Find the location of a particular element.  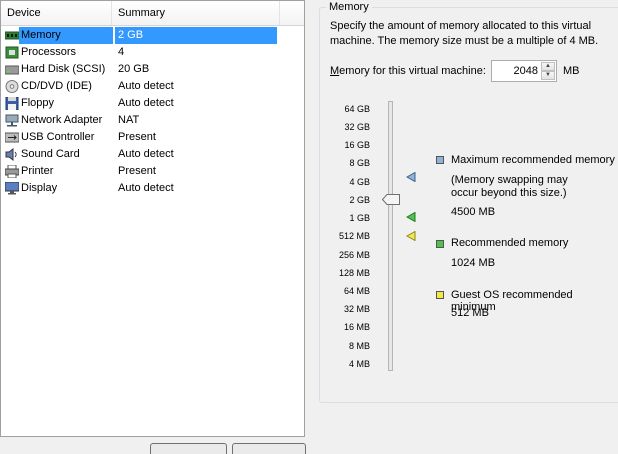

memory-spinner: ▲ ▼ is located at coordinates (548, 71).